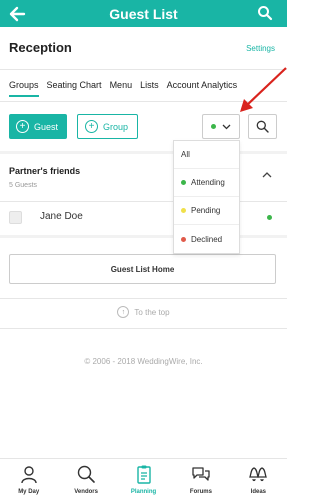  What do you see at coordinates (29, 492) in the screenshot?
I see `nav-label: My Day` at bounding box center [29, 492].